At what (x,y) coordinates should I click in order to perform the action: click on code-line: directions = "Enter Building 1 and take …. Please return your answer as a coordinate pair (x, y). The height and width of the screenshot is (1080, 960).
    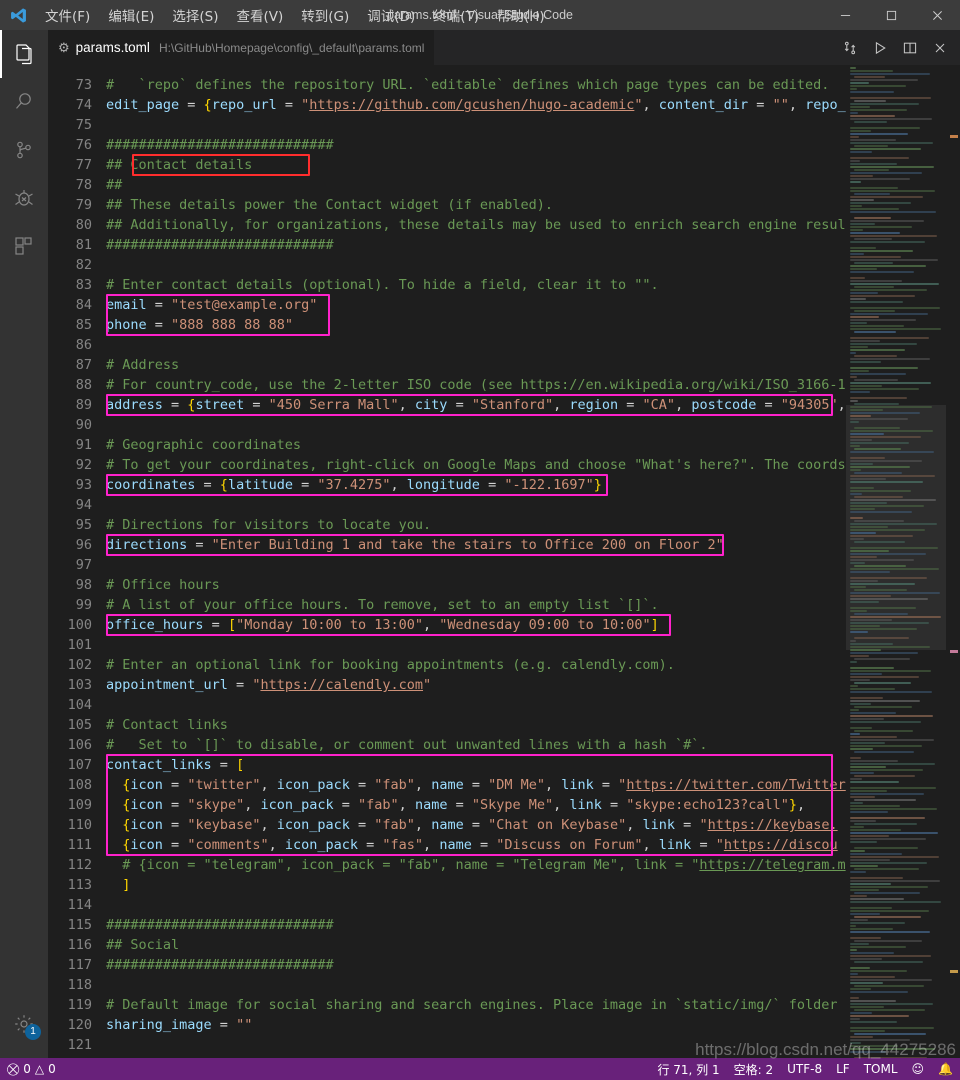
    Looking at the image, I should click on (476, 545).